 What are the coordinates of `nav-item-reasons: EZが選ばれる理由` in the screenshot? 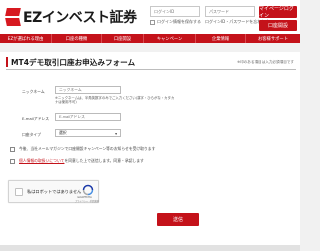 It's located at (26, 38).